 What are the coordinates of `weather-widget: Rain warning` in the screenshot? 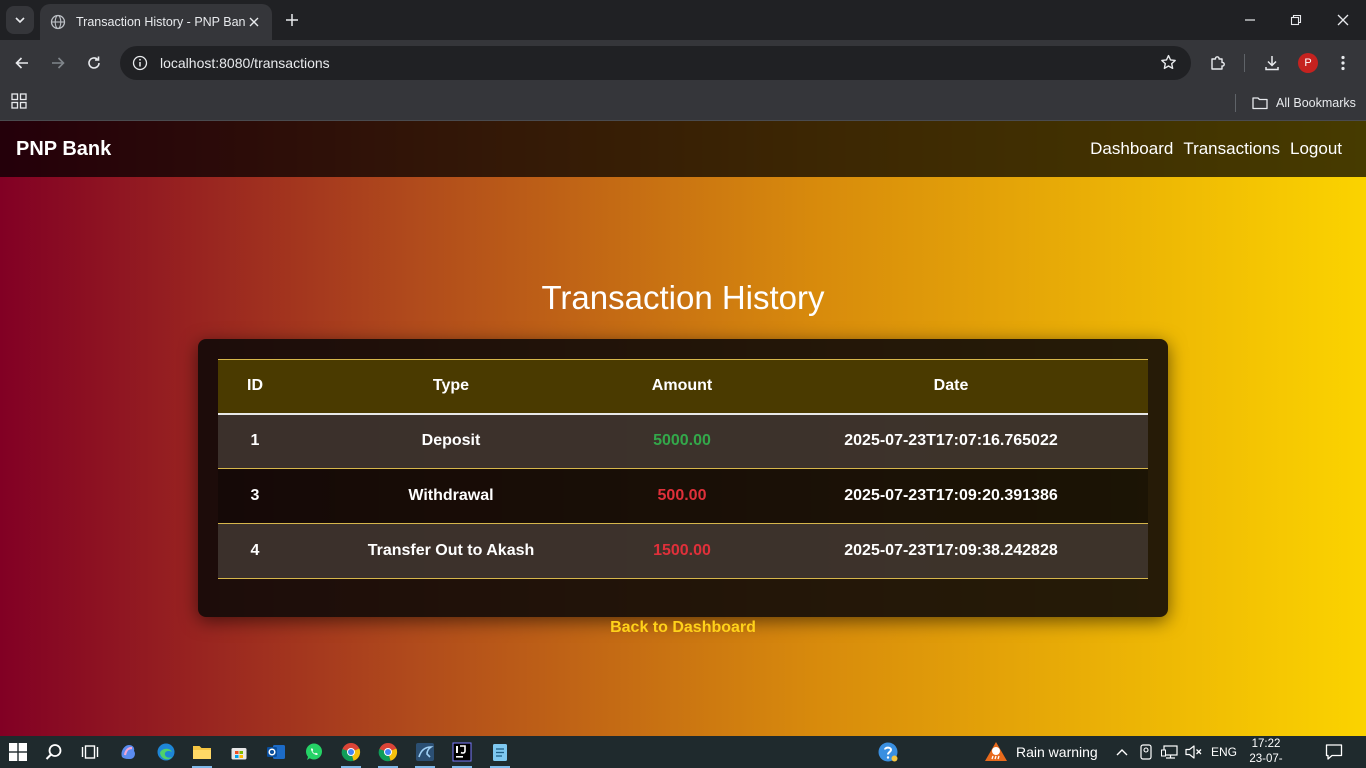 It's located at (1041, 752).